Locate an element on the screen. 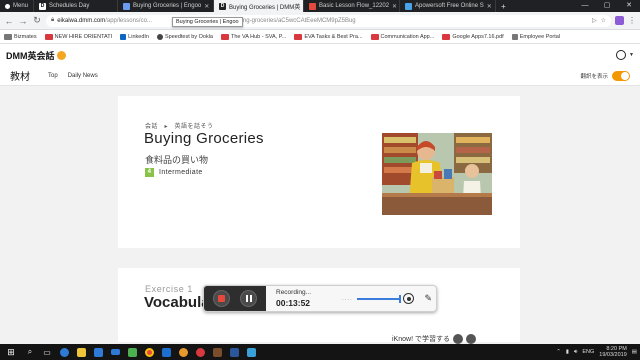 The height and width of the screenshot is (360, 640). nav-top-link: Top is located at coordinates (53, 76).